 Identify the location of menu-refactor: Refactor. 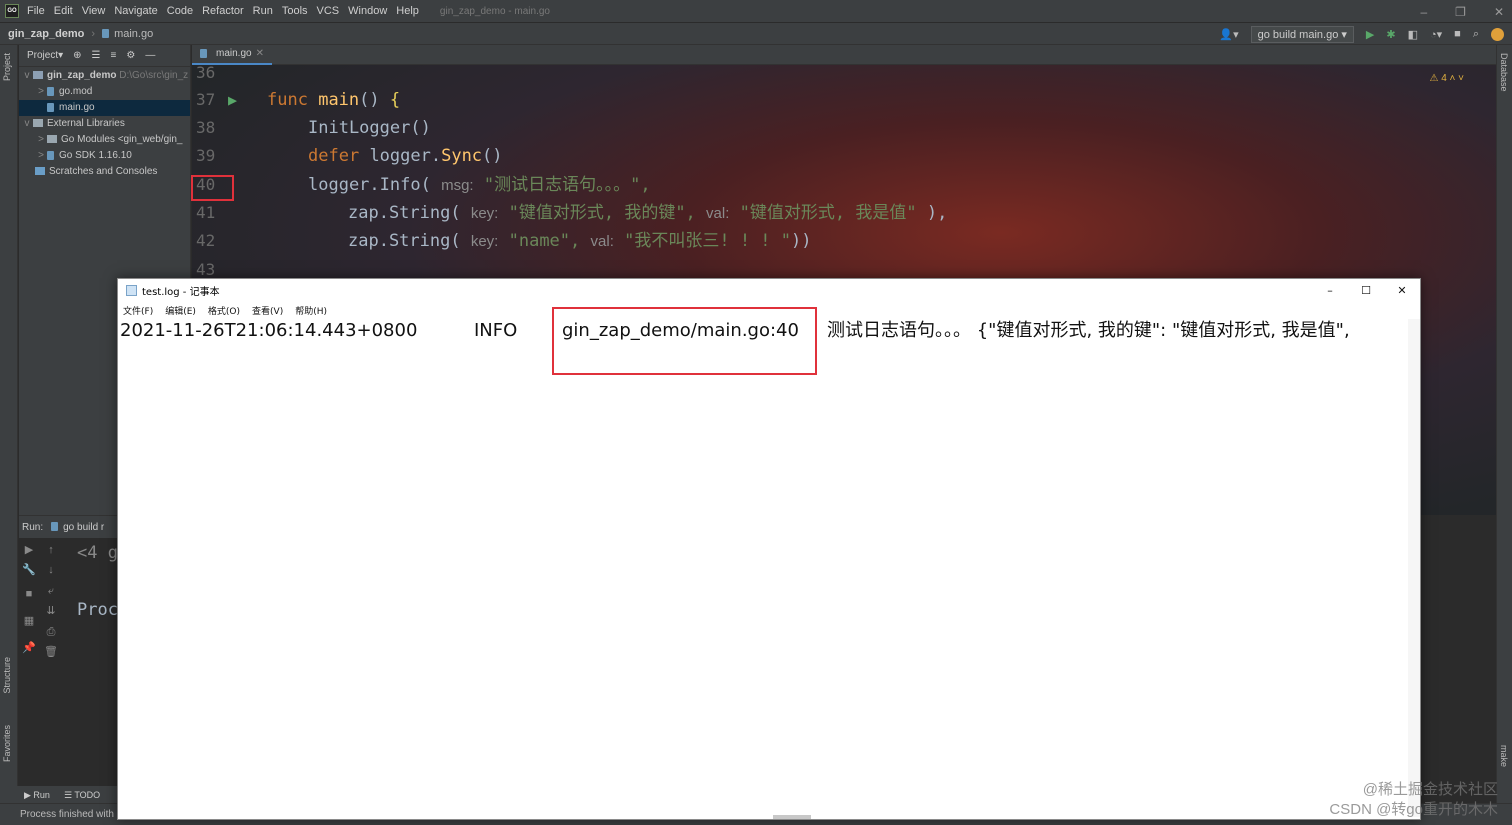
(223, 11).